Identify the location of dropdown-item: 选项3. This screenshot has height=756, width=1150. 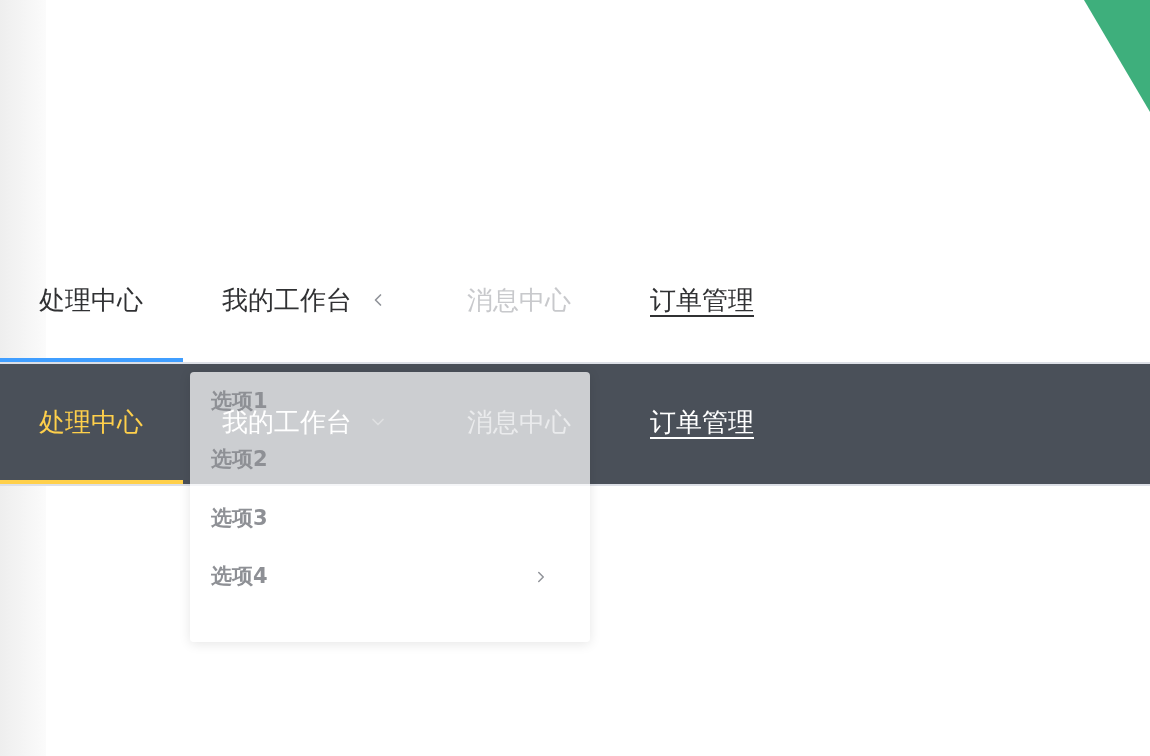
(239, 518).